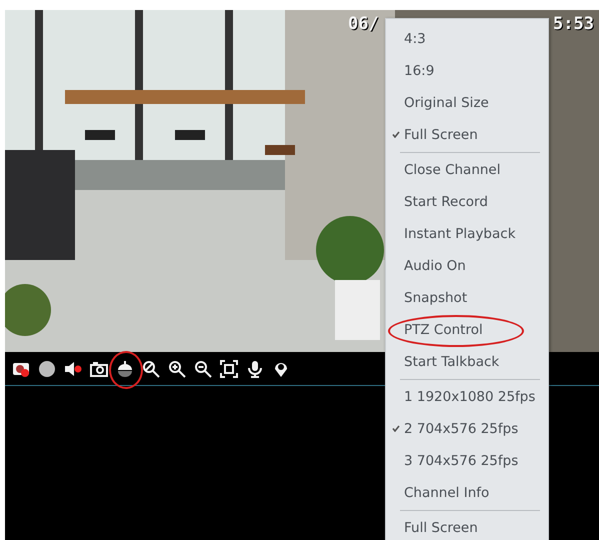 This screenshot has height=540, width=599. Describe the element at coordinates (467, 330) in the screenshot. I see `menu-item: PTZ Control` at that location.